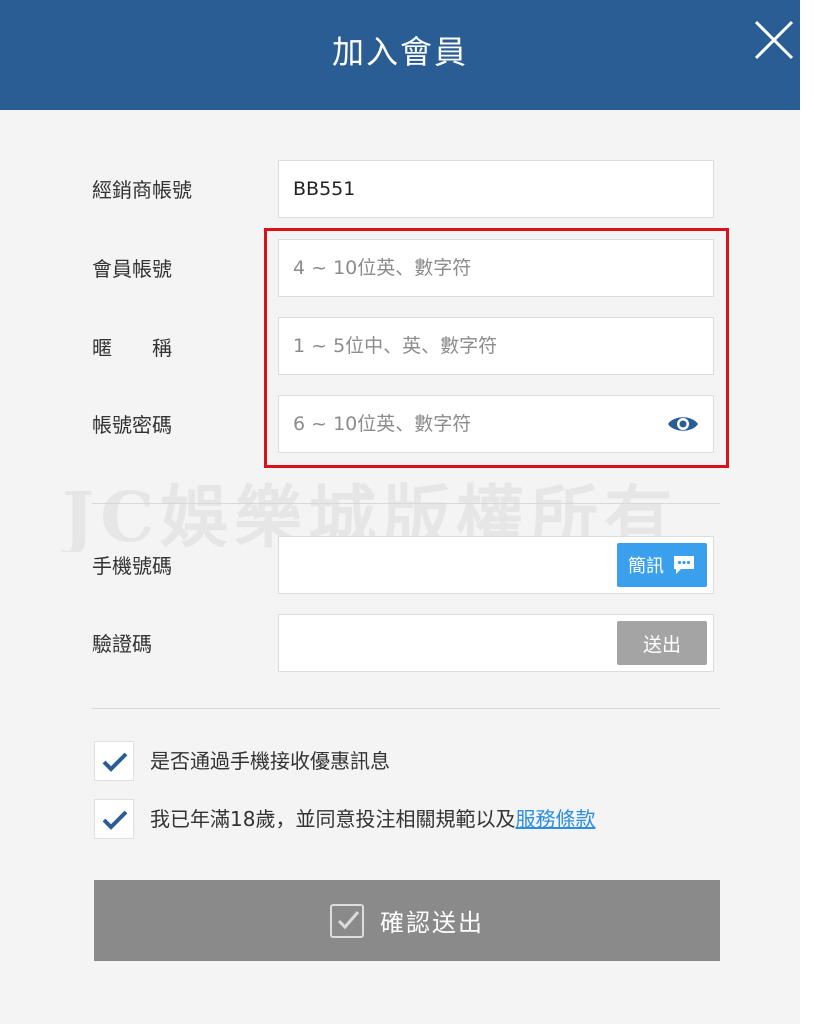 The image size is (814, 1024). I want to click on dealer-account-input, so click(496, 189).